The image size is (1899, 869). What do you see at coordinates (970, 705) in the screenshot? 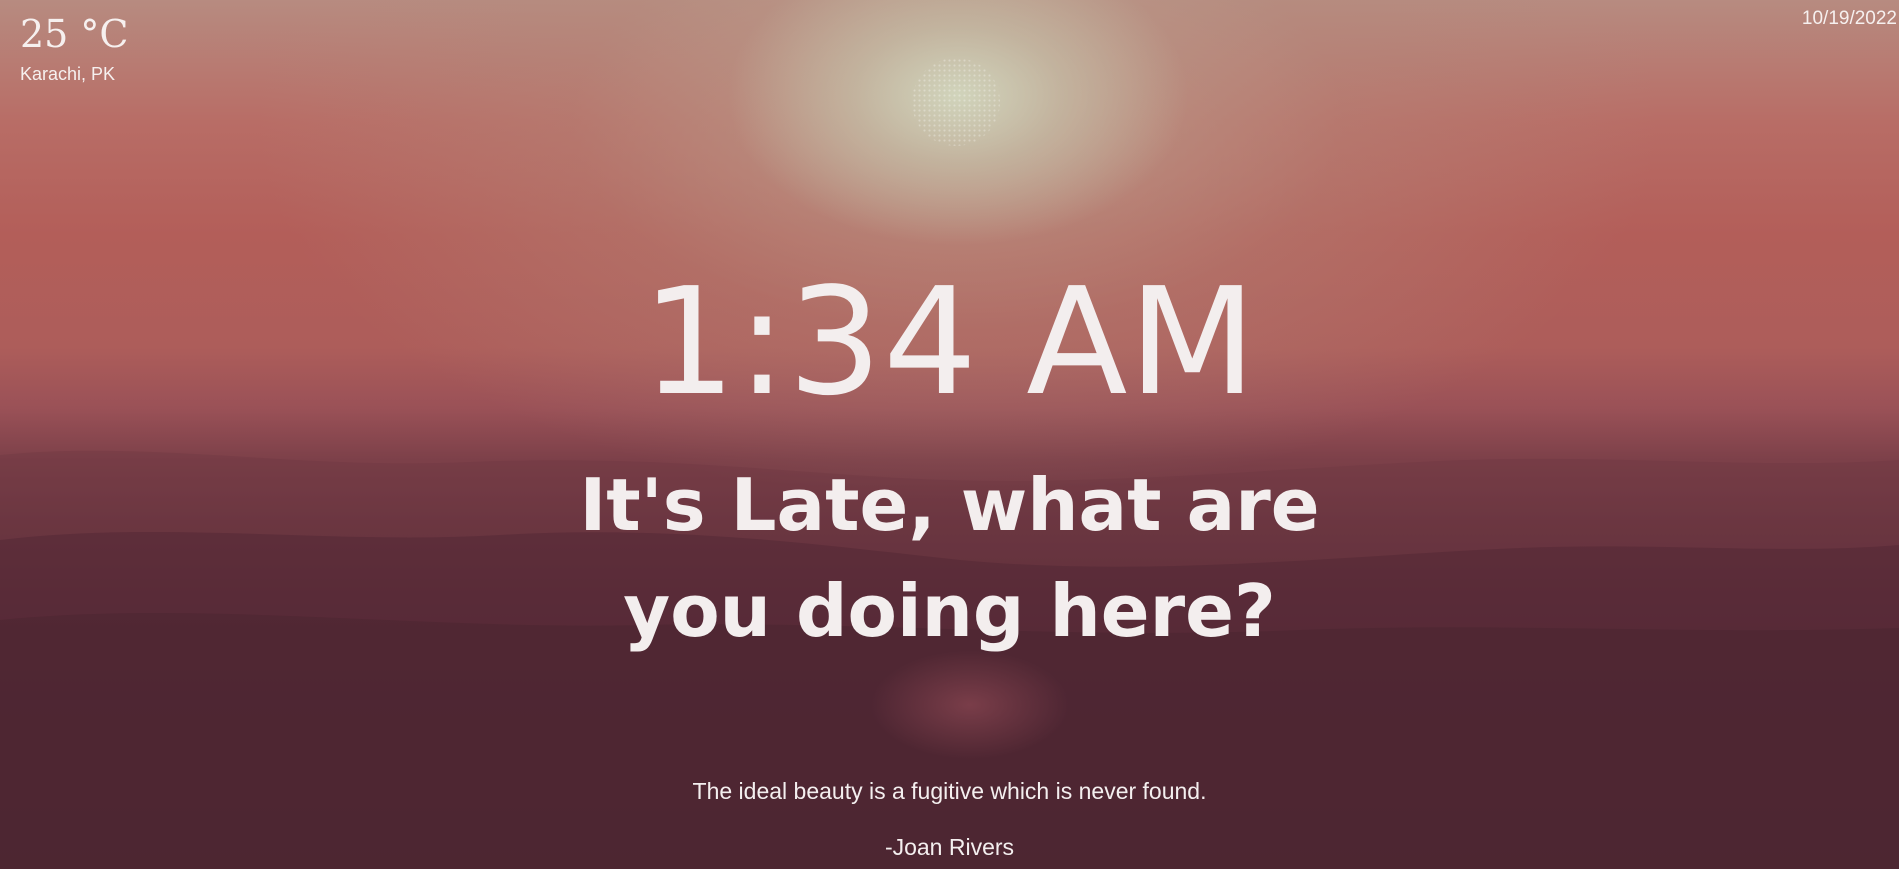
I see `sun-reflection` at bounding box center [970, 705].